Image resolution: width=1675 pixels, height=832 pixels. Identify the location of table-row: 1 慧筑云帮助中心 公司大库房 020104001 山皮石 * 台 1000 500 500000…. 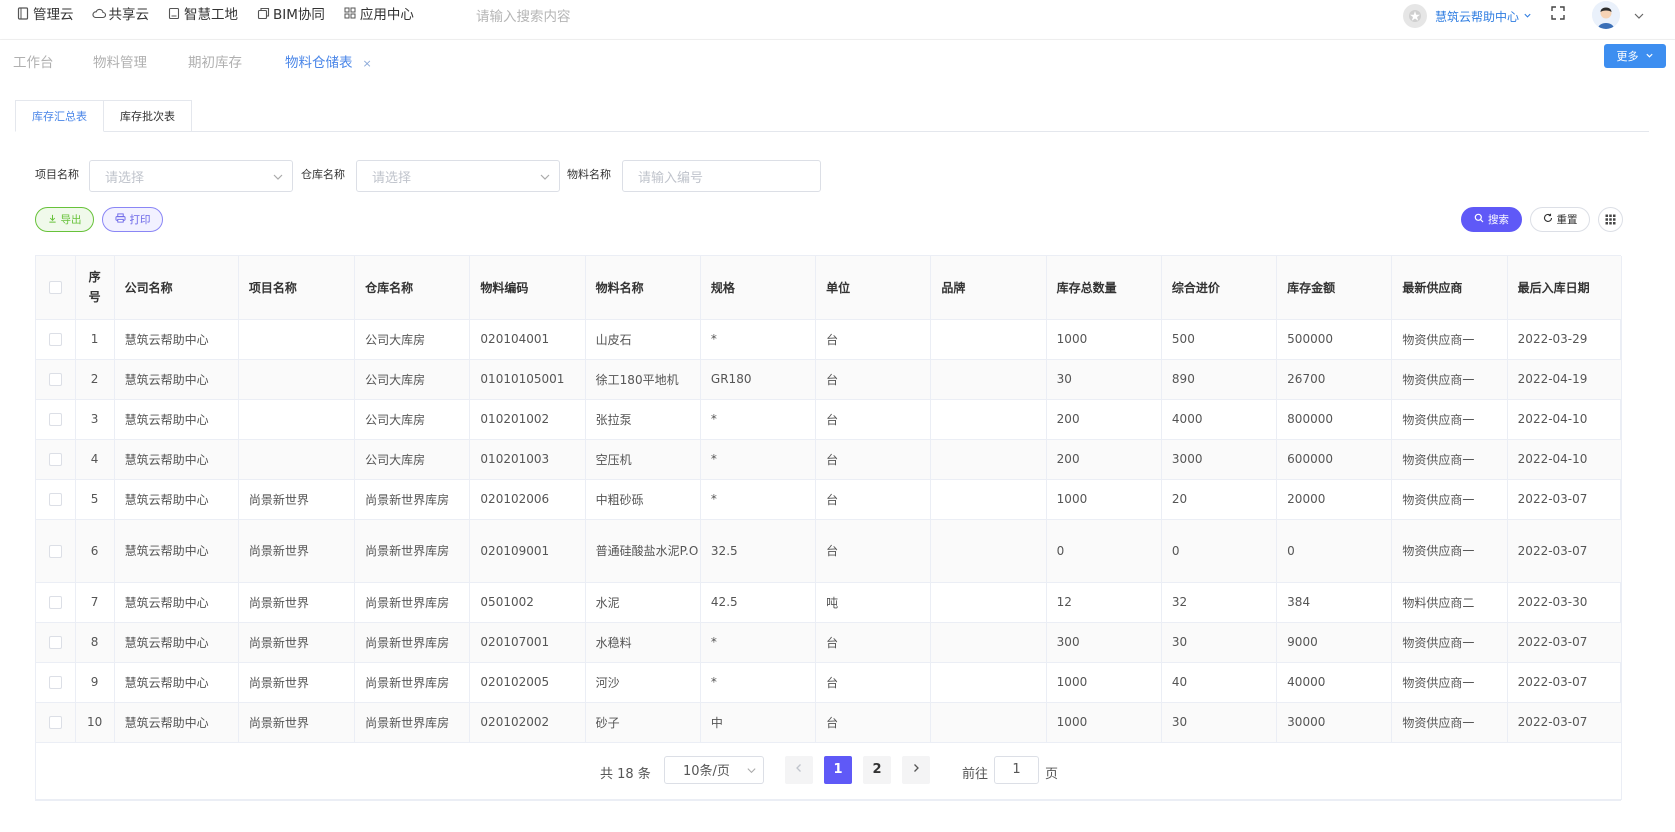
(829, 339).